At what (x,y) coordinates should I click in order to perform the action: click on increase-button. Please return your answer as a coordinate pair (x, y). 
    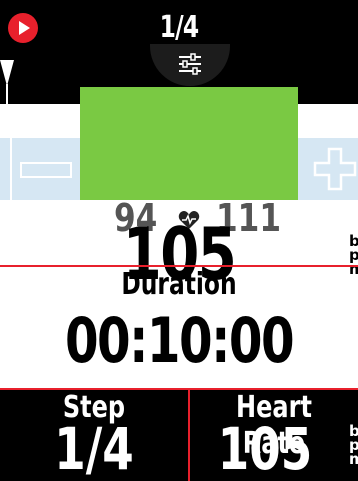
    Looking at the image, I should click on (335, 169).